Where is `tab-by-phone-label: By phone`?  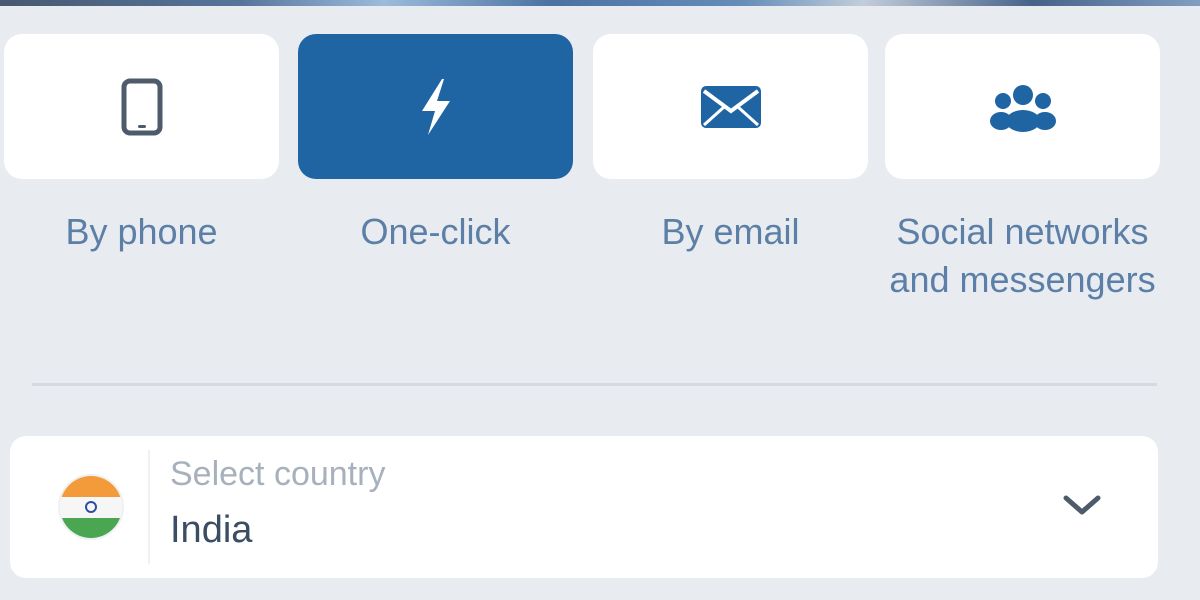
tab-by-phone-label: By phone is located at coordinates (141, 232).